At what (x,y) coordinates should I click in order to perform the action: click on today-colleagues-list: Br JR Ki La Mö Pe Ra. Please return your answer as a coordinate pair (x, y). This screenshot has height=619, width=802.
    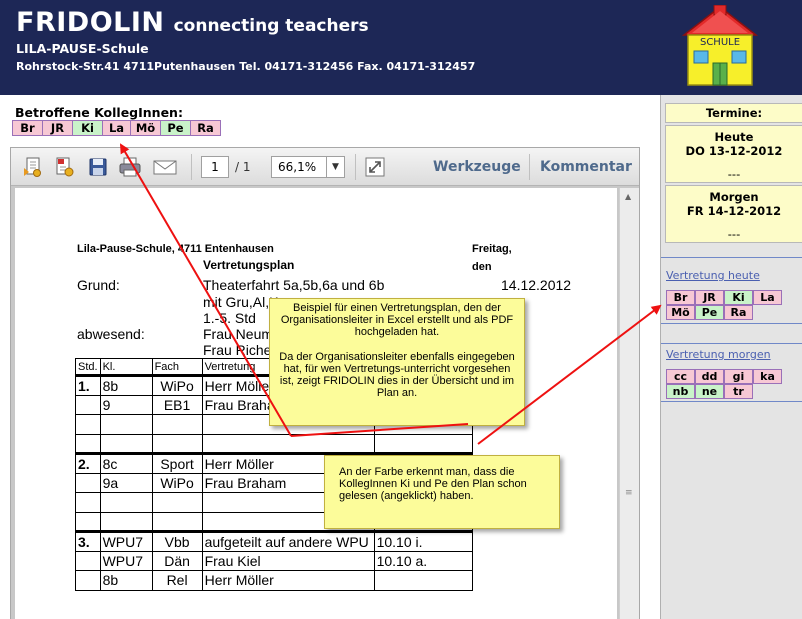
    Looking at the image, I should click on (724, 305).